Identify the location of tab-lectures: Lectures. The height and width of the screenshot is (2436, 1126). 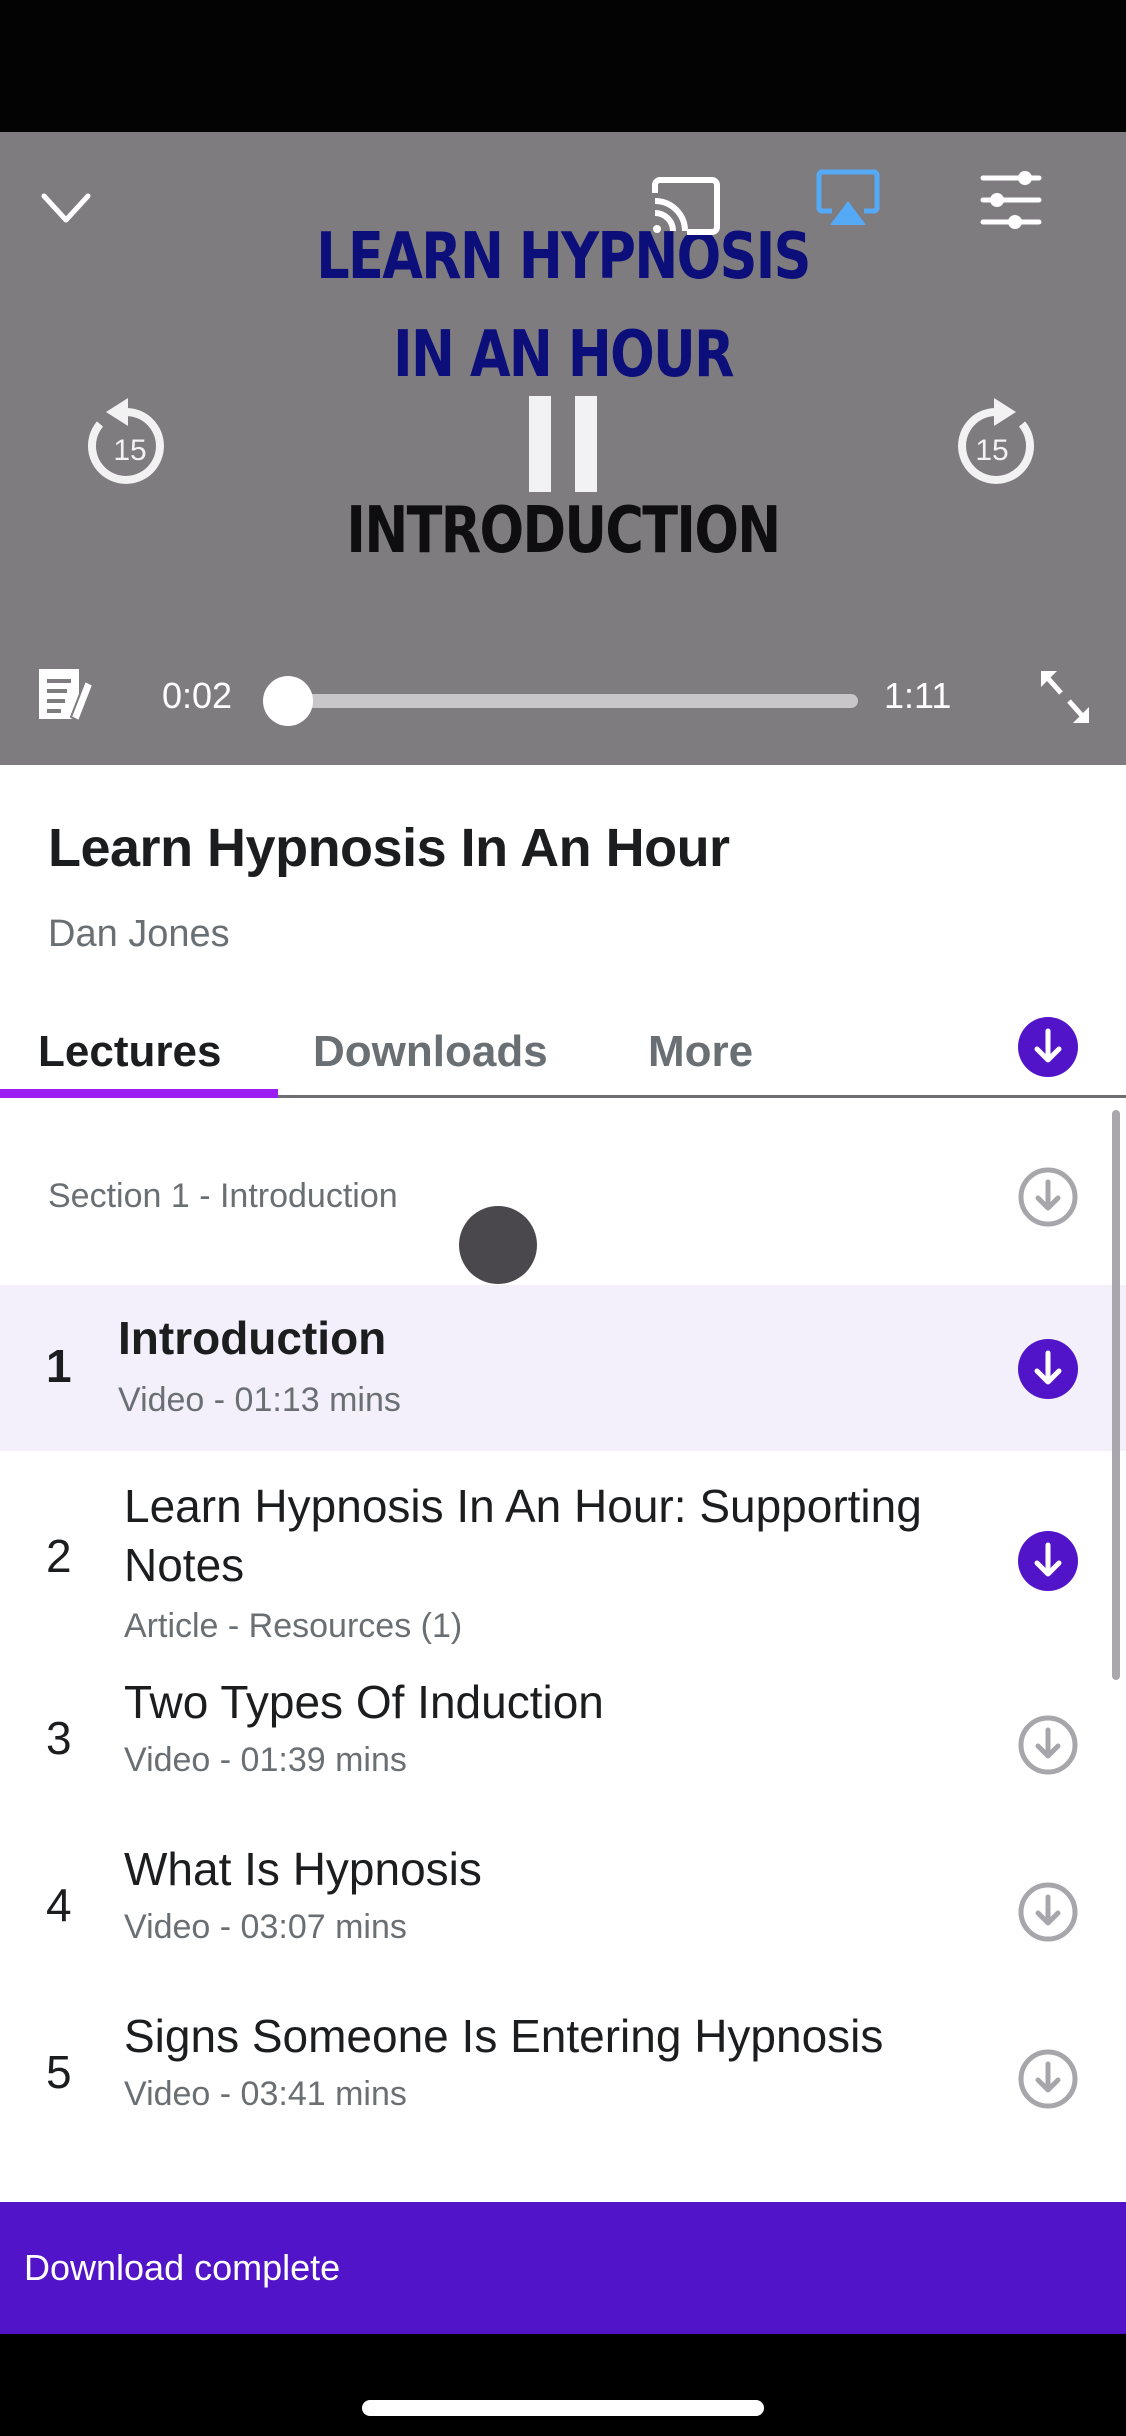
(129, 1052).